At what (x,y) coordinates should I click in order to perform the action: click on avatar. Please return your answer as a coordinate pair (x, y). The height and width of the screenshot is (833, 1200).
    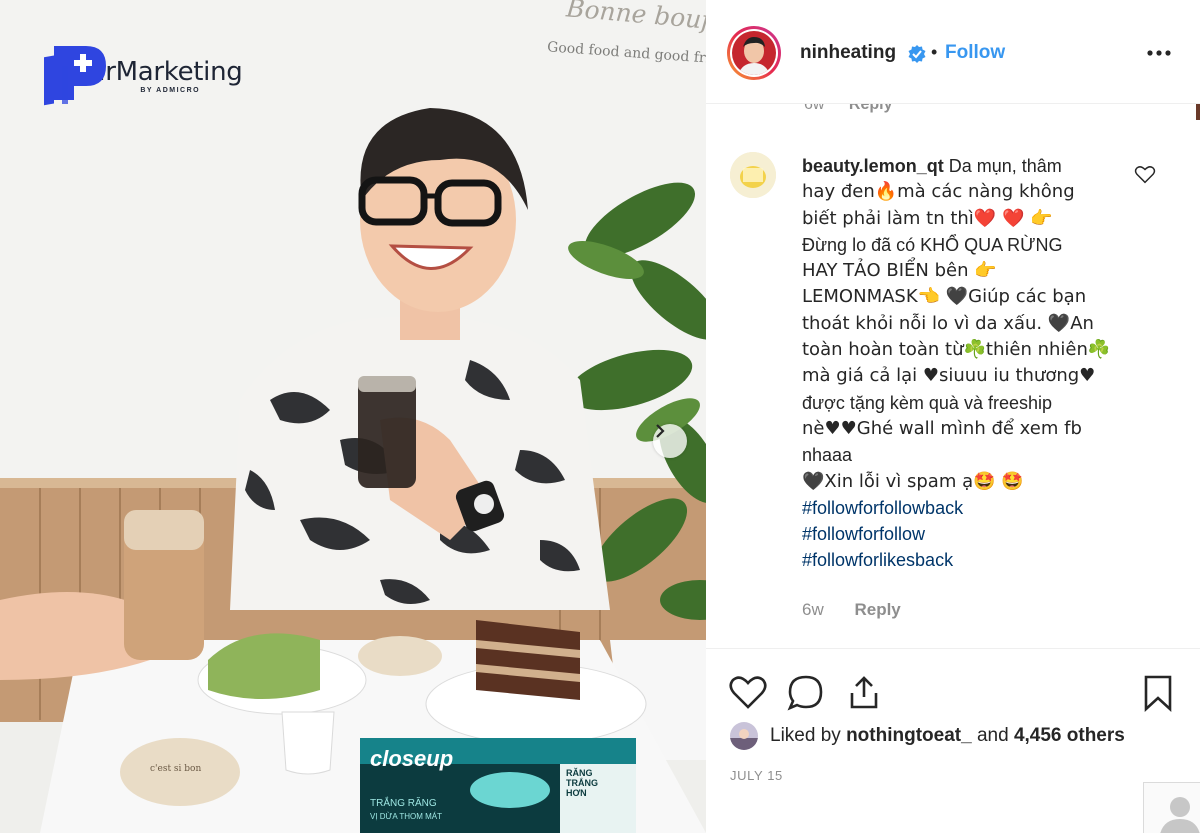
    Looking at the image, I should click on (754, 53).